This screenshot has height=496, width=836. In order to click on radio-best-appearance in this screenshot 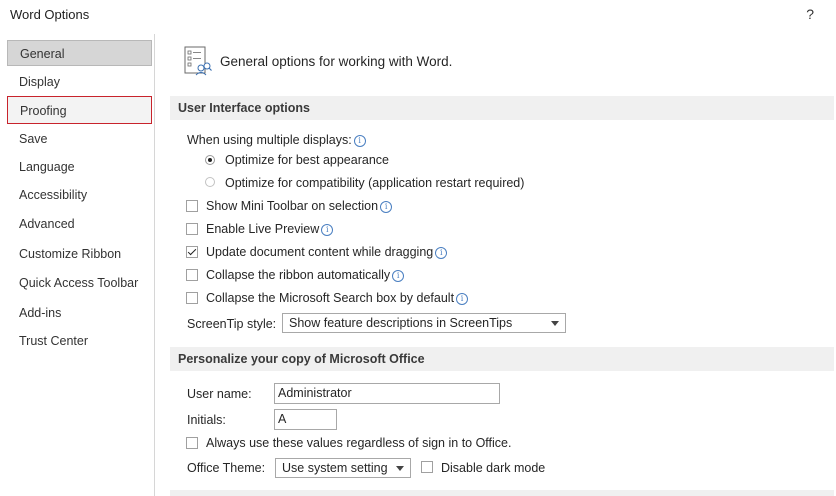, I will do `click(210, 160)`.